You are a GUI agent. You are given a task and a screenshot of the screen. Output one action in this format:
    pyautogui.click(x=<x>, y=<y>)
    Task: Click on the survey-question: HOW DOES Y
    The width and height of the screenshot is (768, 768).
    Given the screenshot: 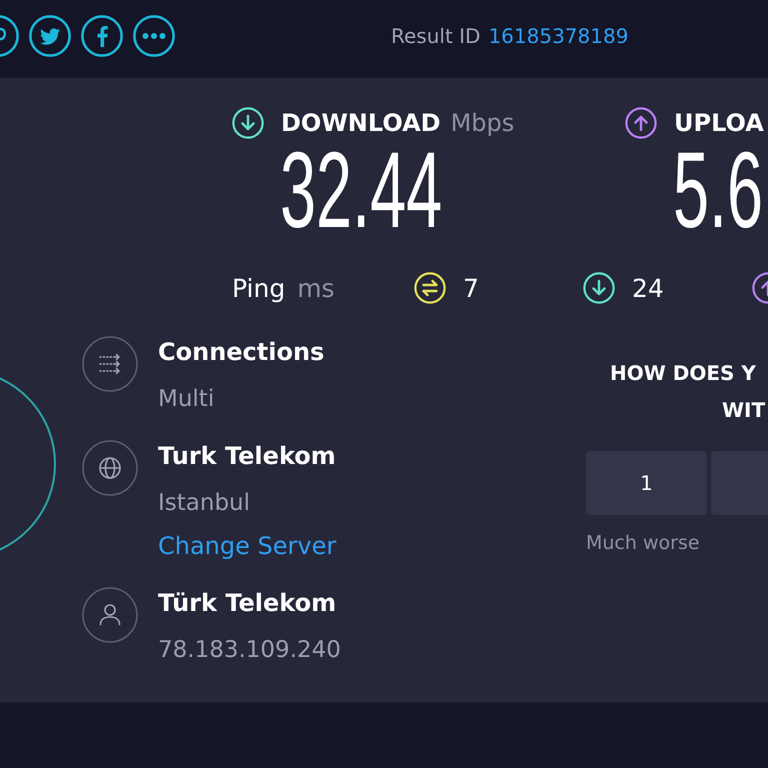 What is the action you would take?
    pyautogui.click(x=683, y=373)
    